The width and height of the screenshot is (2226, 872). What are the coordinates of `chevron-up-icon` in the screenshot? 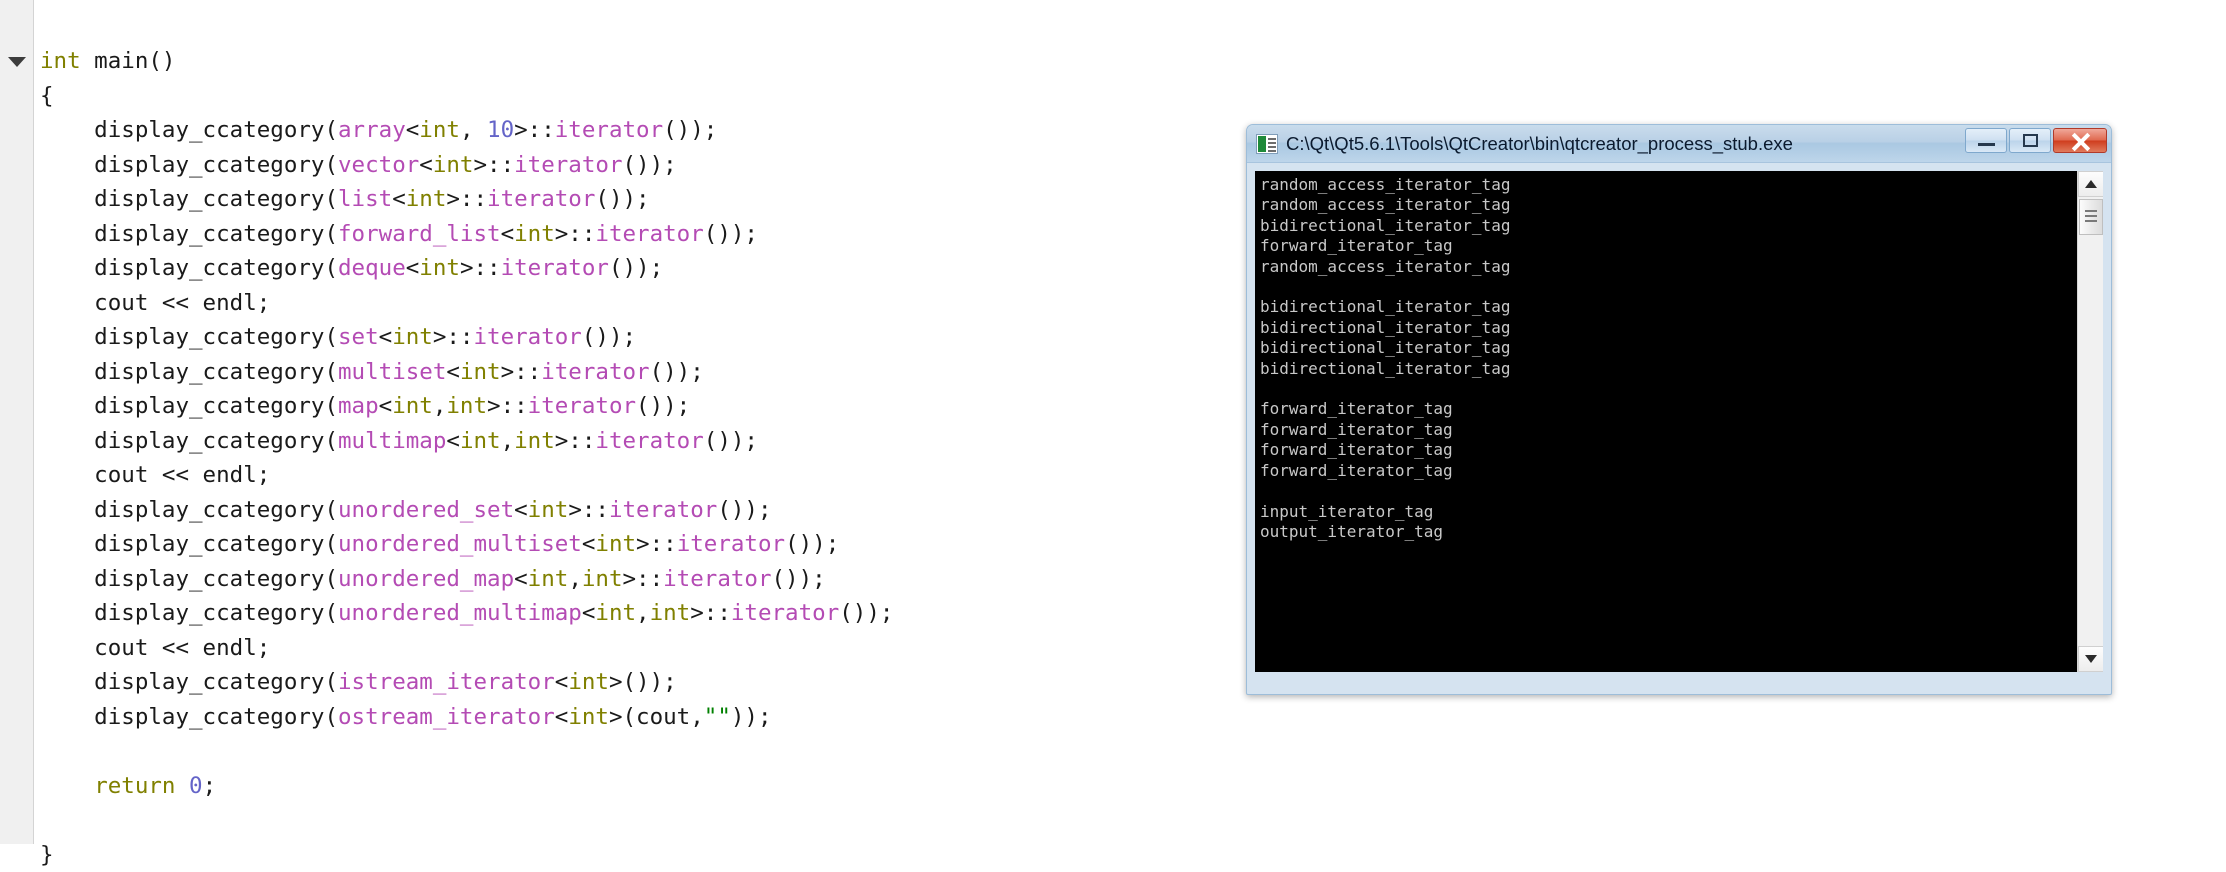 It's located at (2091, 184).